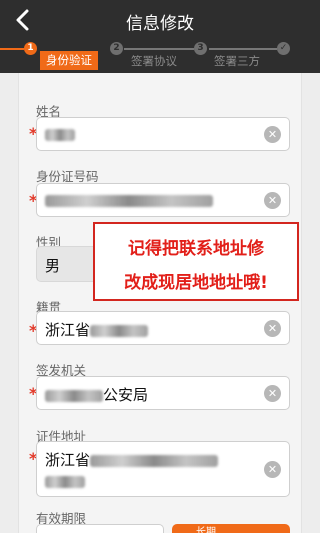 The image size is (320, 533). Describe the element at coordinates (116, 48) in the screenshot. I see `step-2-number: 2` at that location.